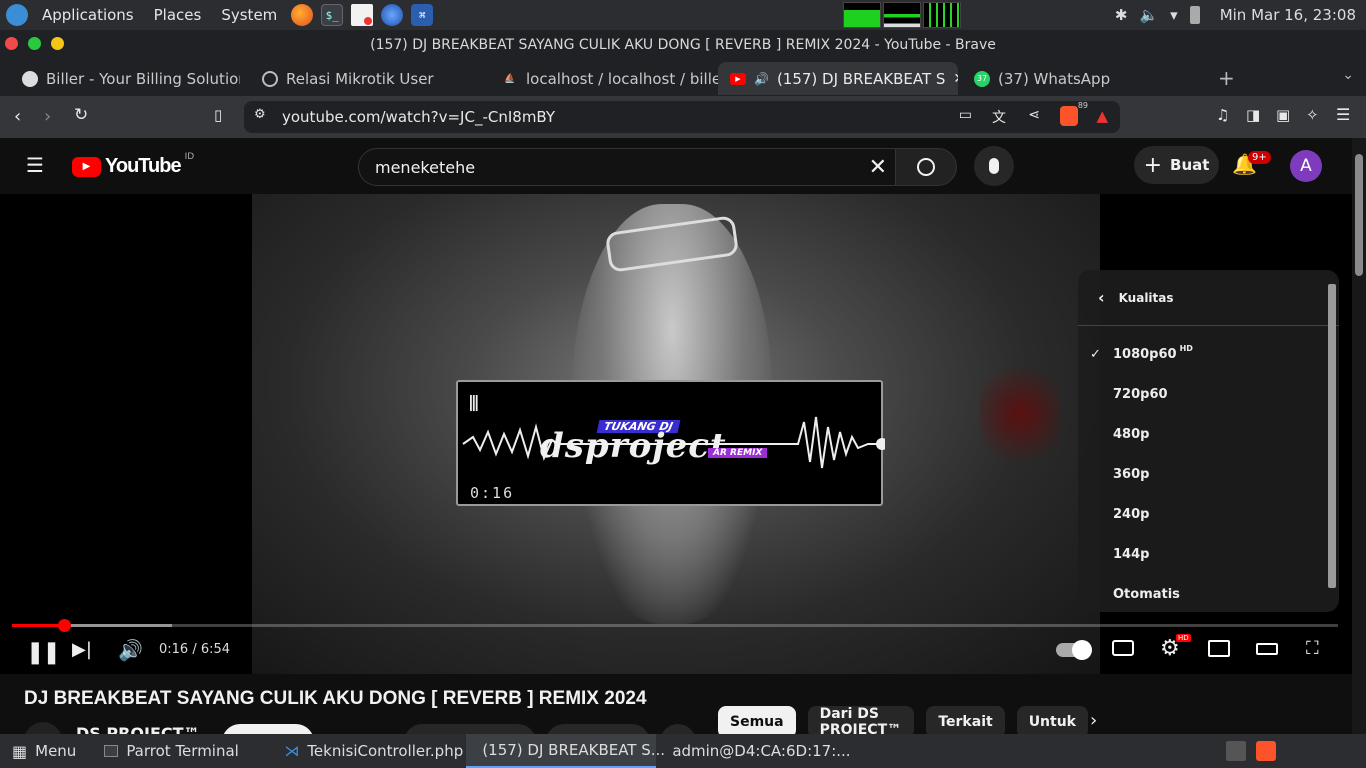 The height and width of the screenshot is (768, 1366). I want to click on wallet-icon: ▣, so click(1283, 115).